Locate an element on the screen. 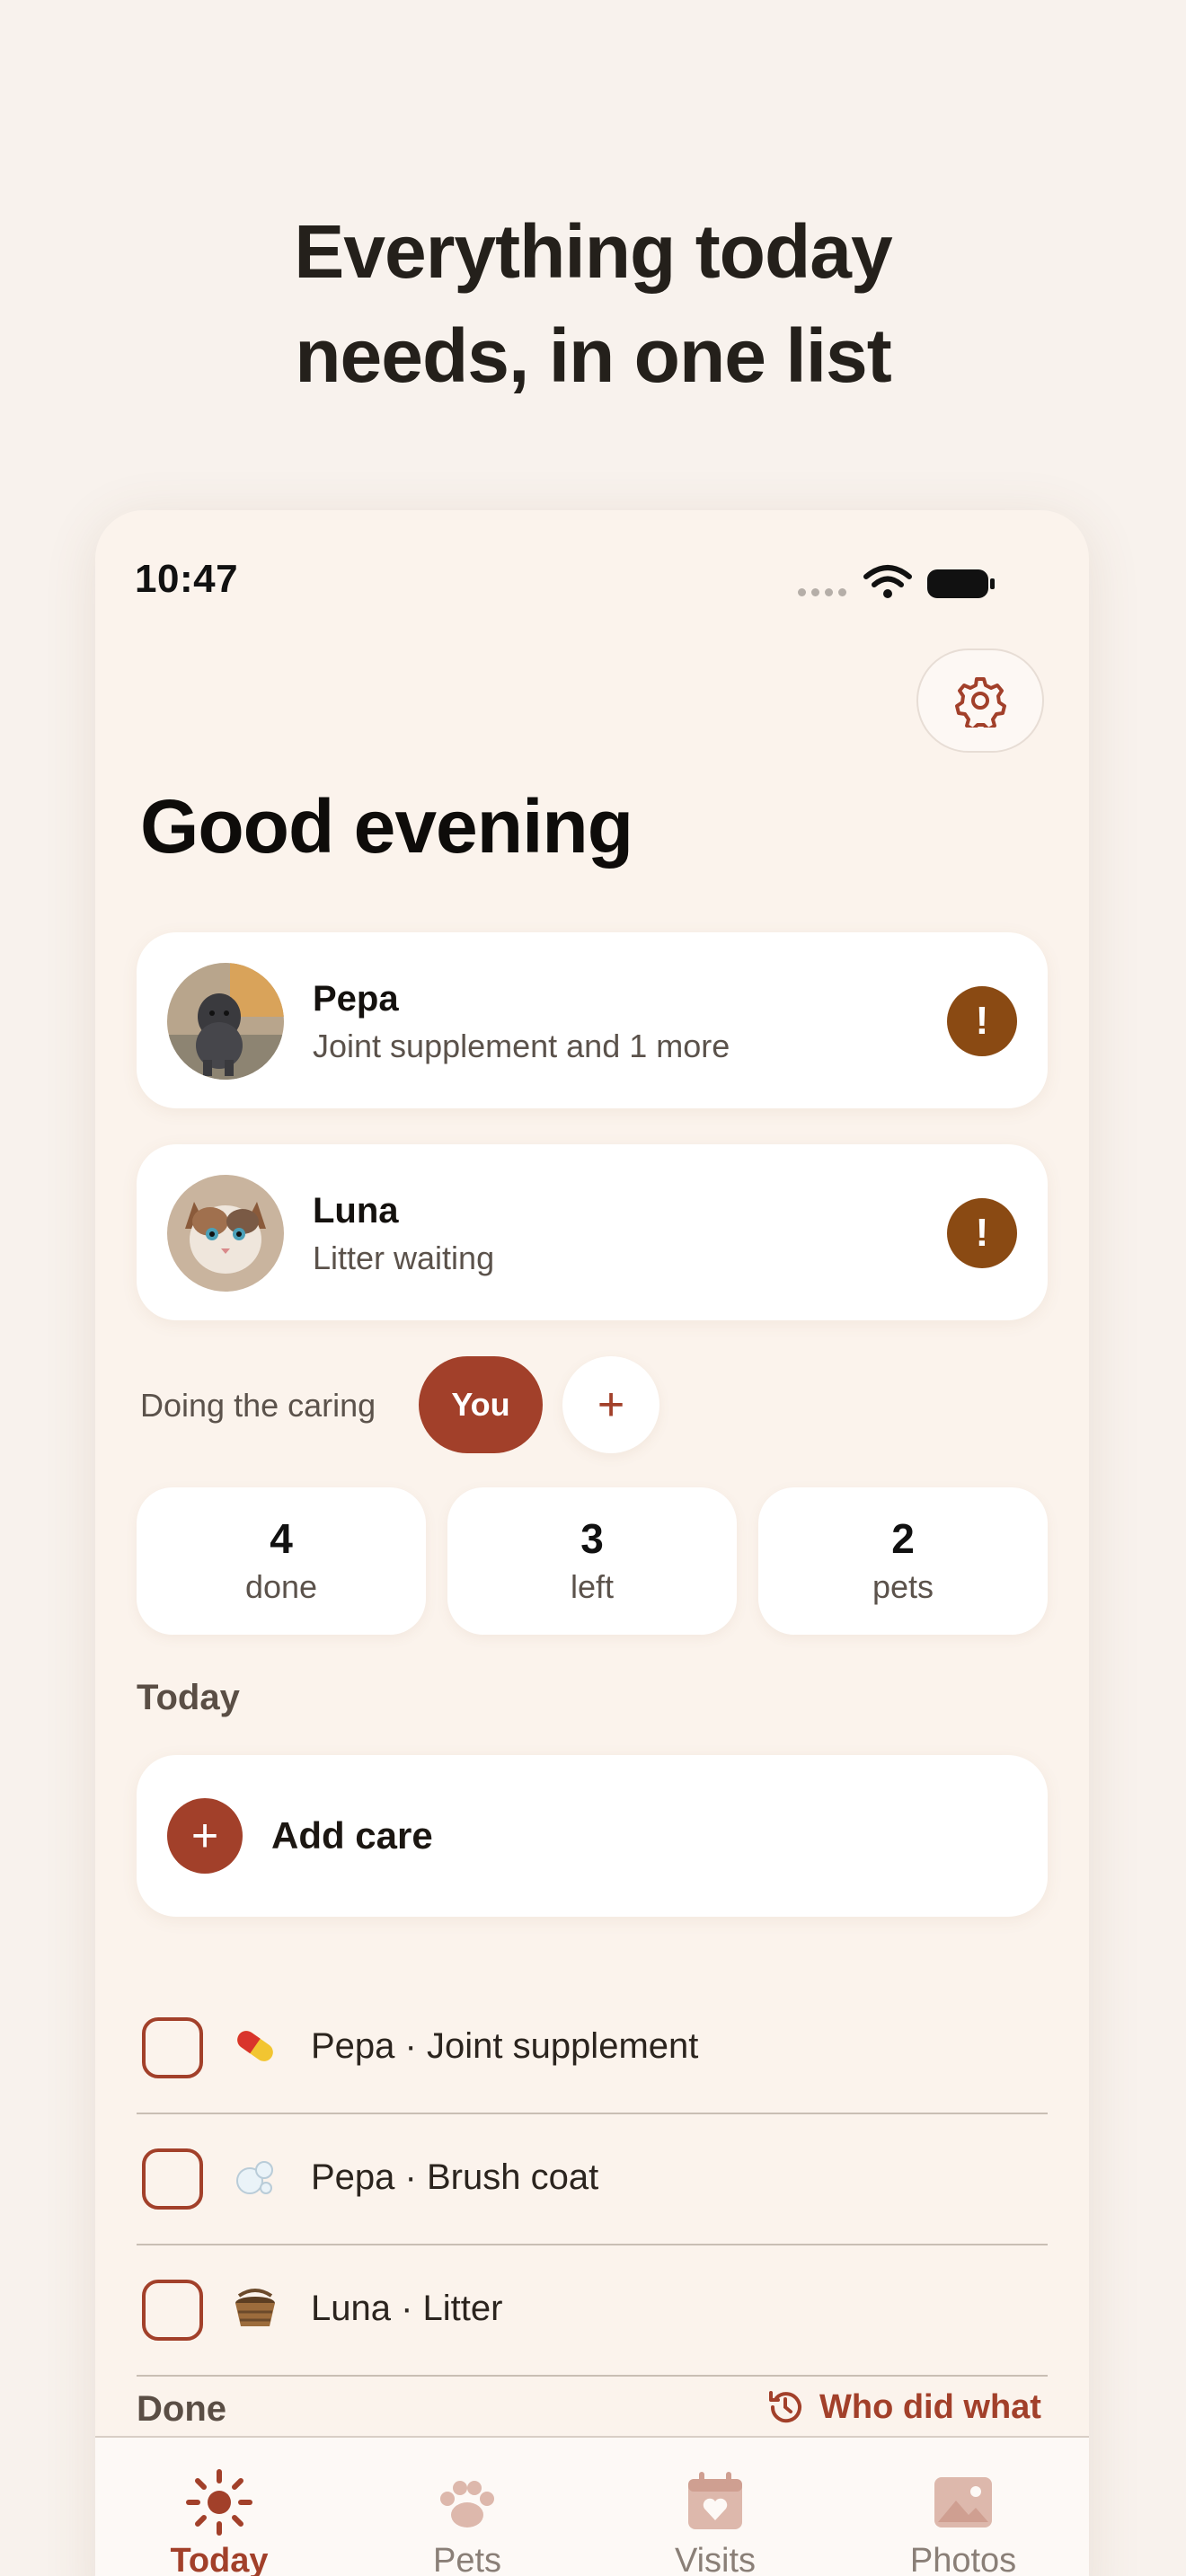 This screenshot has width=1186, height=2576. history-icon is located at coordinates (785, 2407).